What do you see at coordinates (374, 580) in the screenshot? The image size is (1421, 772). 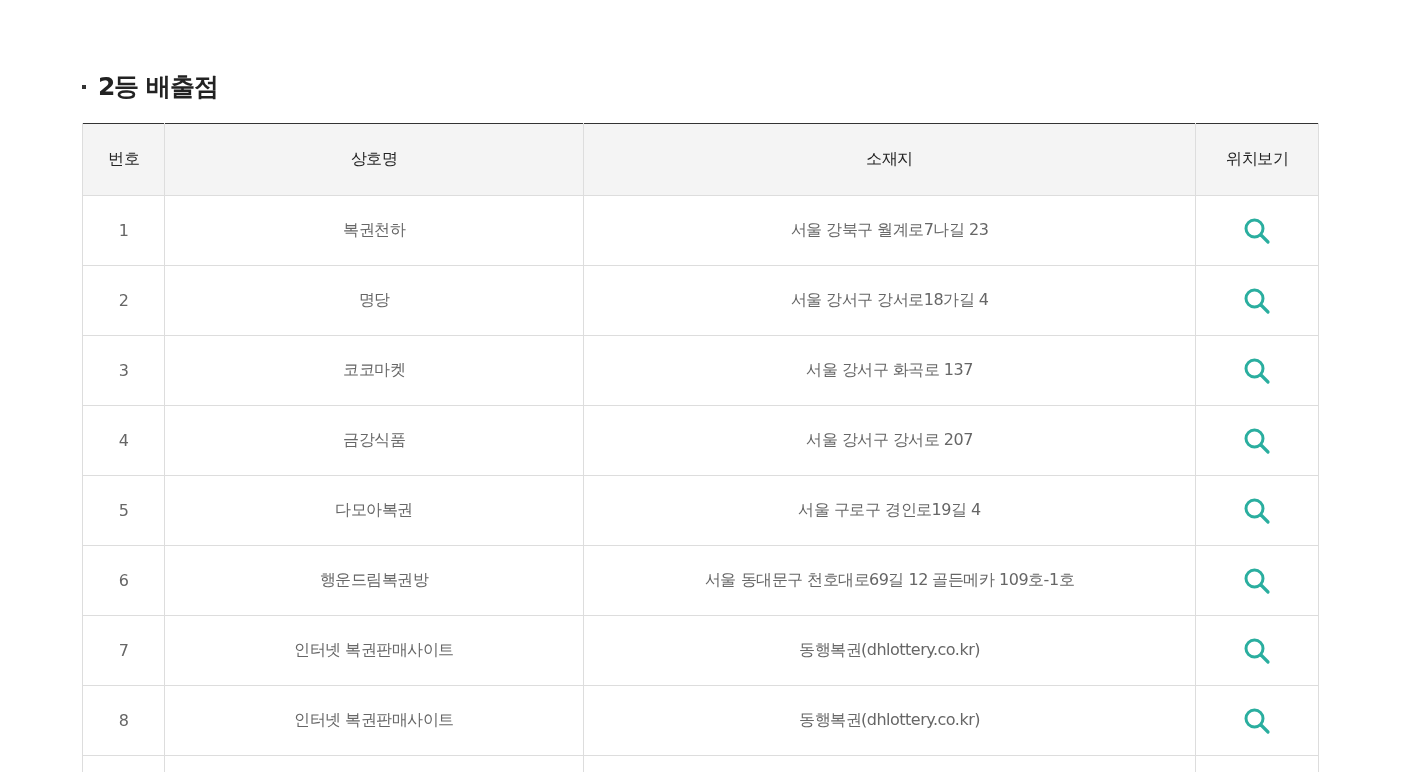 I see `table-cell: 행운드림복권방` at bounding box center [374, 580].